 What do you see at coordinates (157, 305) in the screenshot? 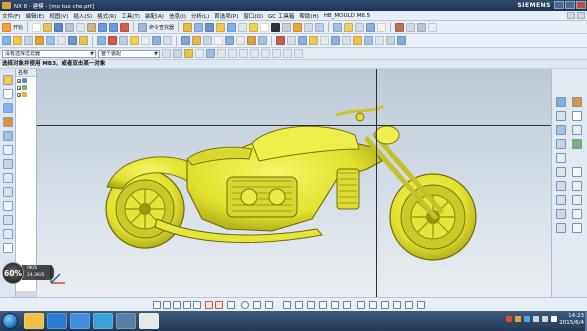
I see `snap-enable-icon` at bounding box center [157, 305].